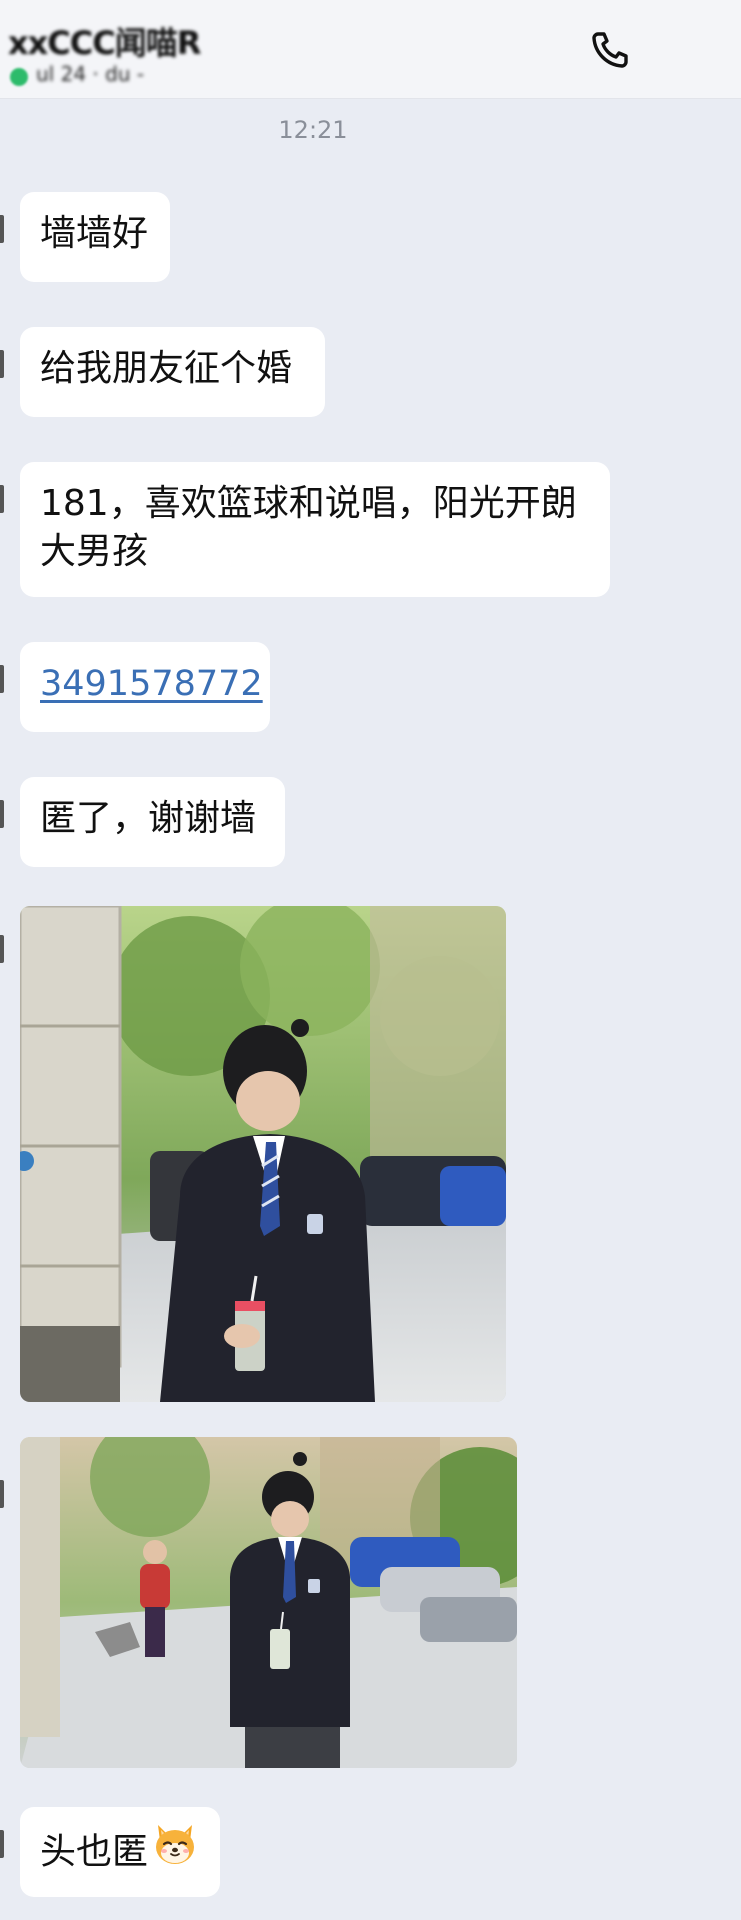 The height and width of the screenshot is (1920, 741). Describe the element at coordinates (90, 74) in the screenshot. I see `contact-status: ul 24 · du -` at that location.